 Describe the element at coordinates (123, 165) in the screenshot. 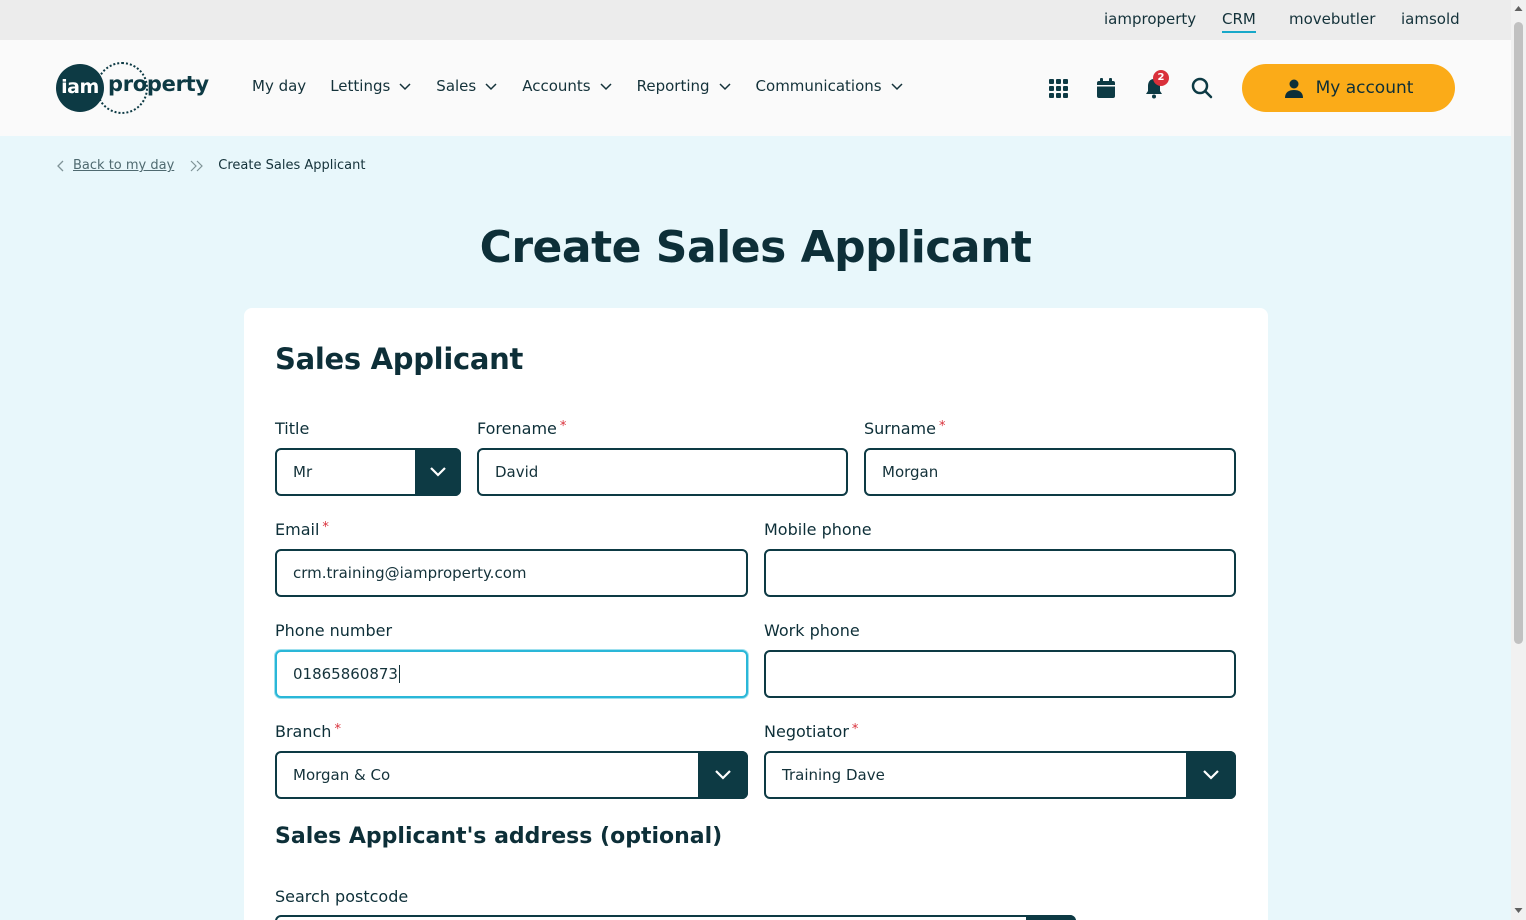

I see `back-to-my-day-link: Back to my day` at that location.